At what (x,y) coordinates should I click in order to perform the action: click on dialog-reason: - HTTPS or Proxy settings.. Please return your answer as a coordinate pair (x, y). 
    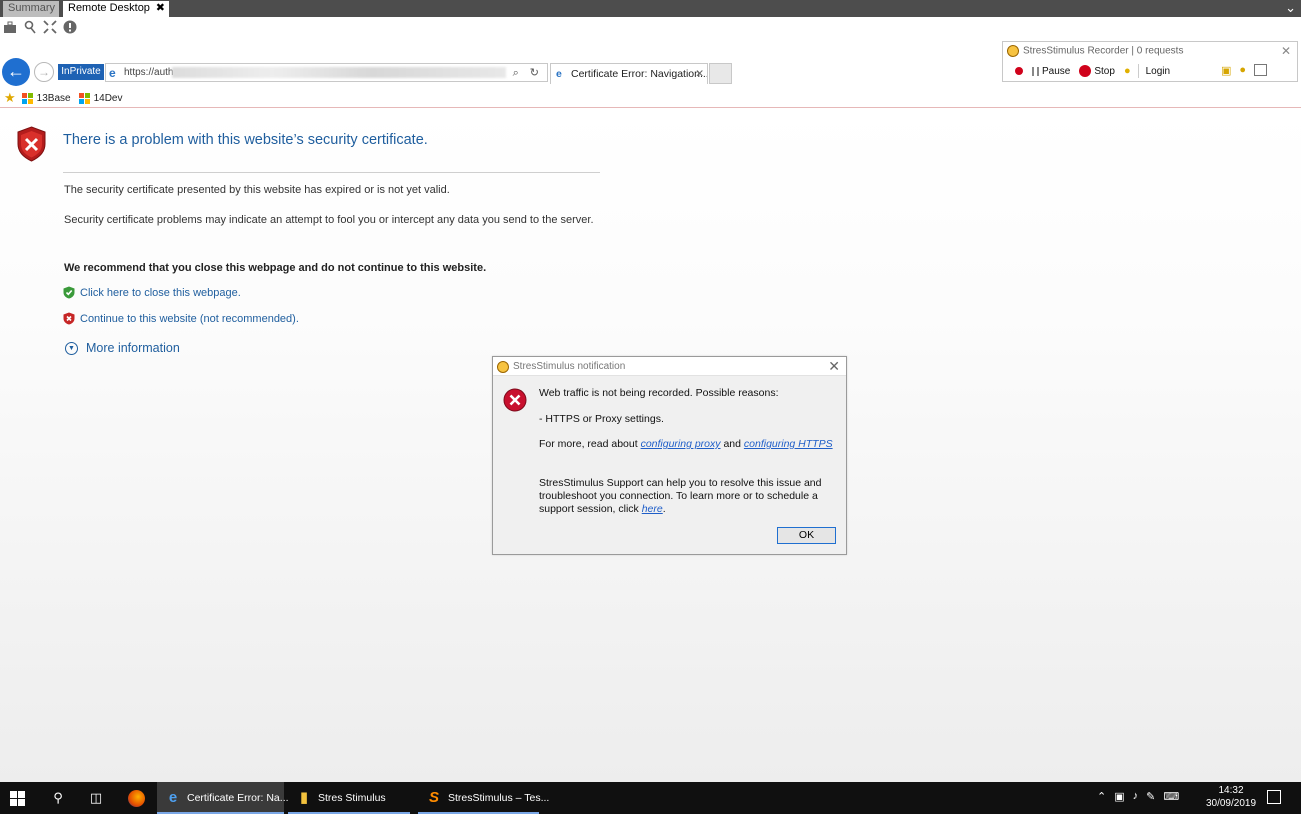
    Looking at the image, I should click on (601, 419).